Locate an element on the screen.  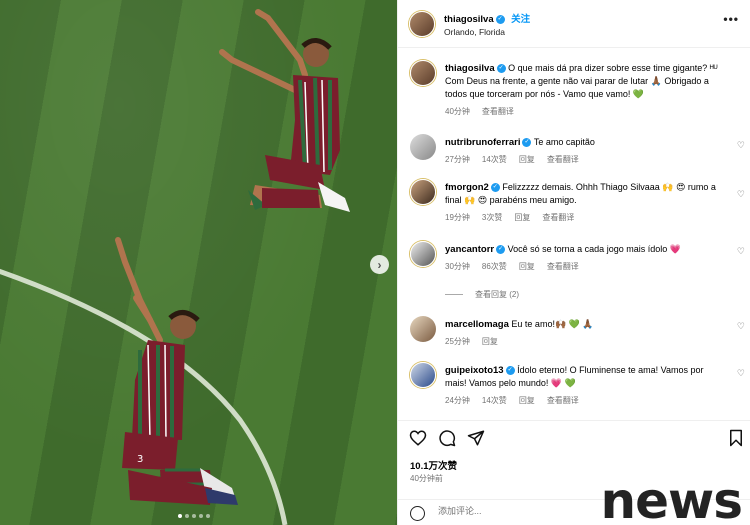
news-watermark-logo: news is located at coordinates (671, 498).